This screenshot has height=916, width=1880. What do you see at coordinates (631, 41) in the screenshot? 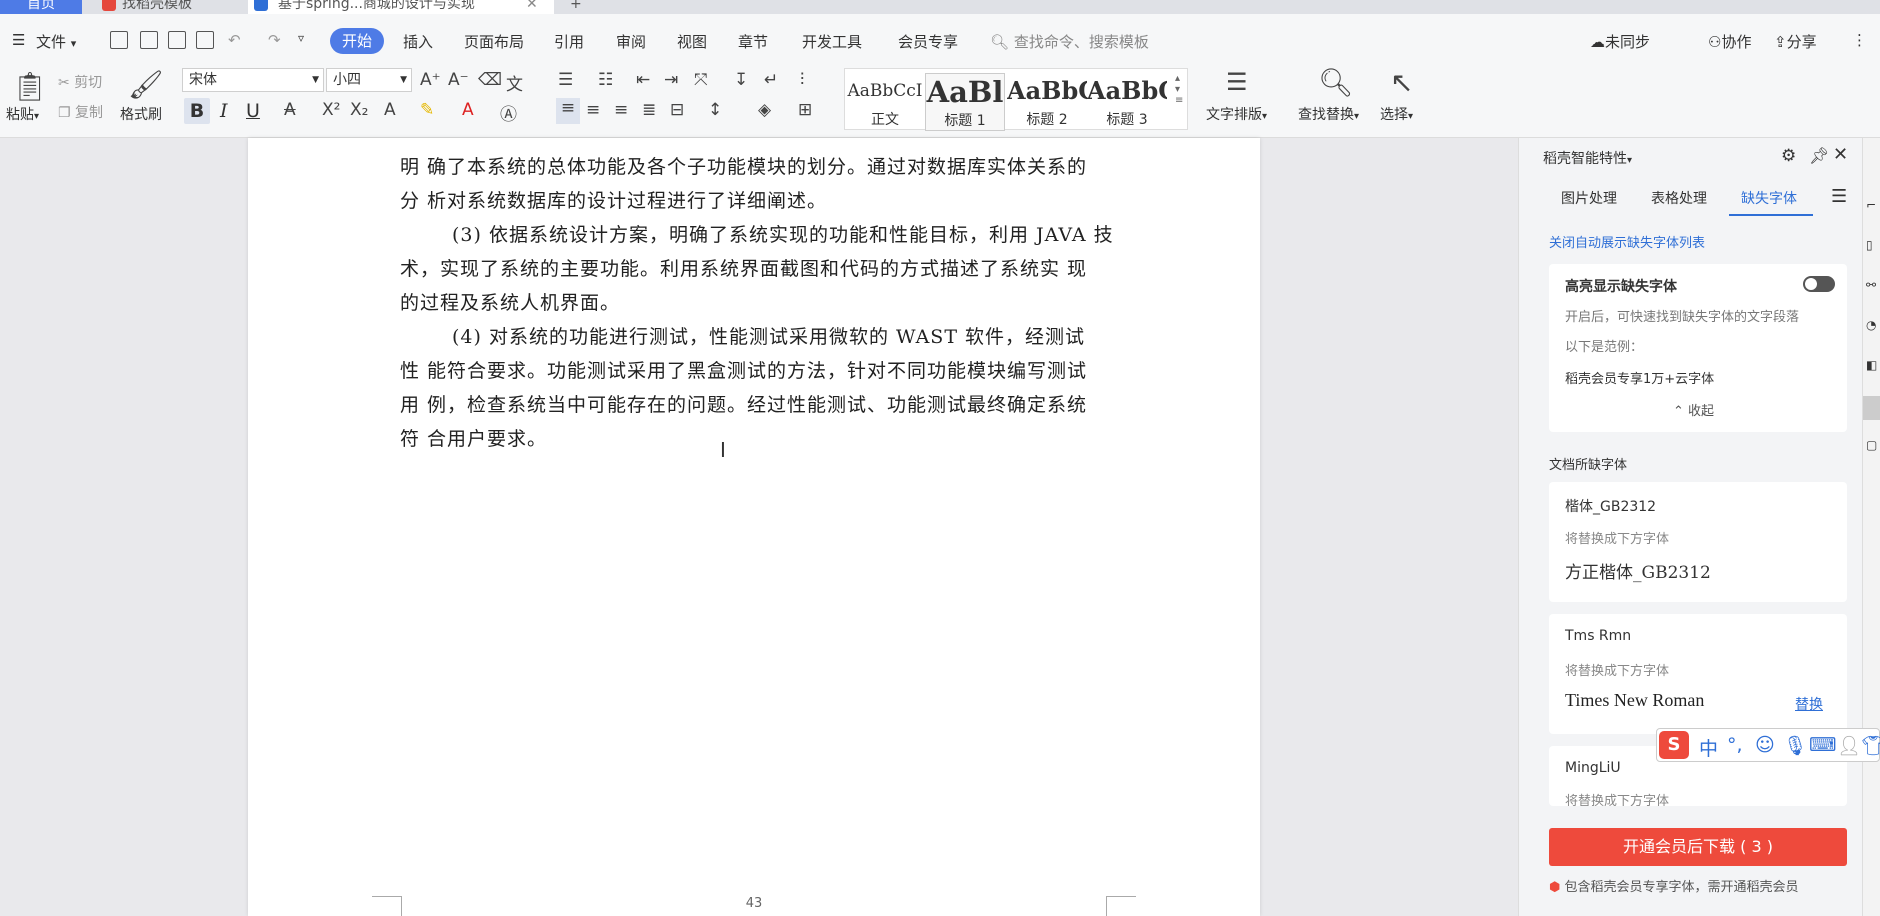
I see `menu-review: 审阅` at bounding box center [631, 41].